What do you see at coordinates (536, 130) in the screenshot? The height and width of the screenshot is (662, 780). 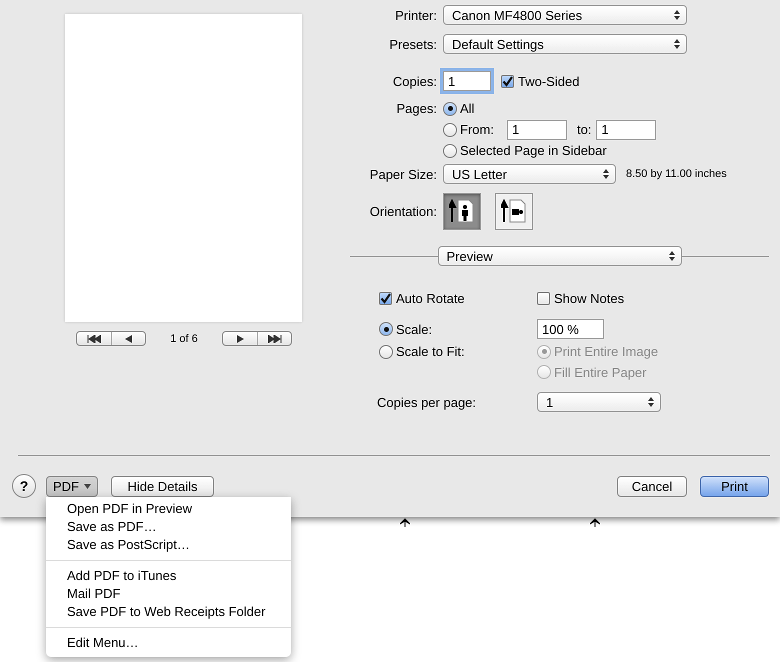 I see `from-page-field: 1` at bounding box center [536, 130].